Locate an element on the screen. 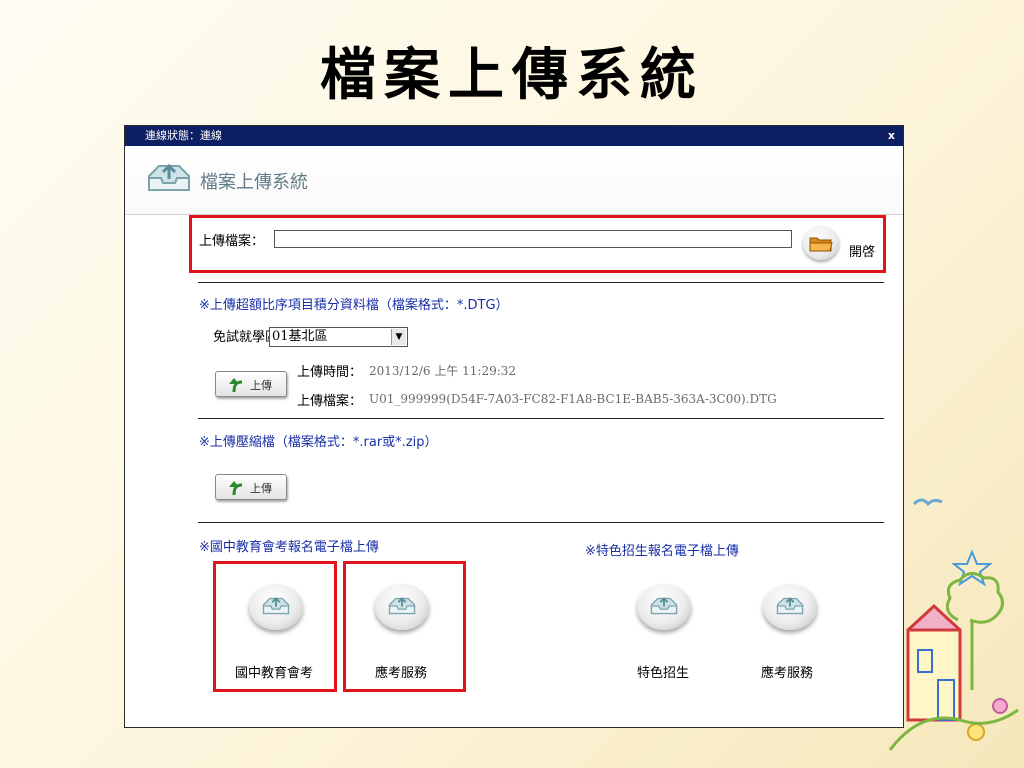  special-admission-upload-button is located at coordinates (664, 607).